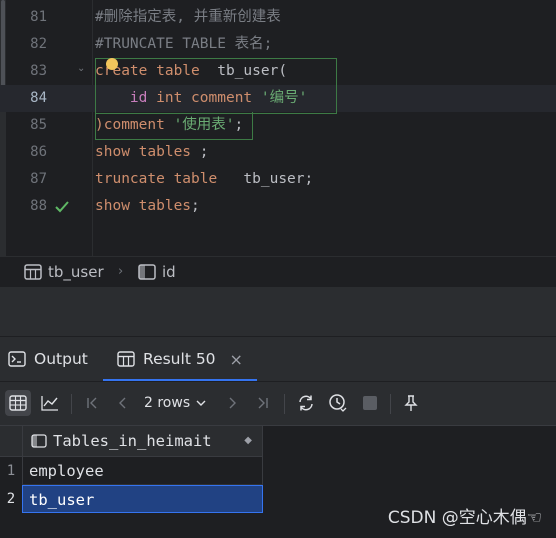  I want to click on code-token: #TRUNCATE TABLE 表名;, so click(184, 44).